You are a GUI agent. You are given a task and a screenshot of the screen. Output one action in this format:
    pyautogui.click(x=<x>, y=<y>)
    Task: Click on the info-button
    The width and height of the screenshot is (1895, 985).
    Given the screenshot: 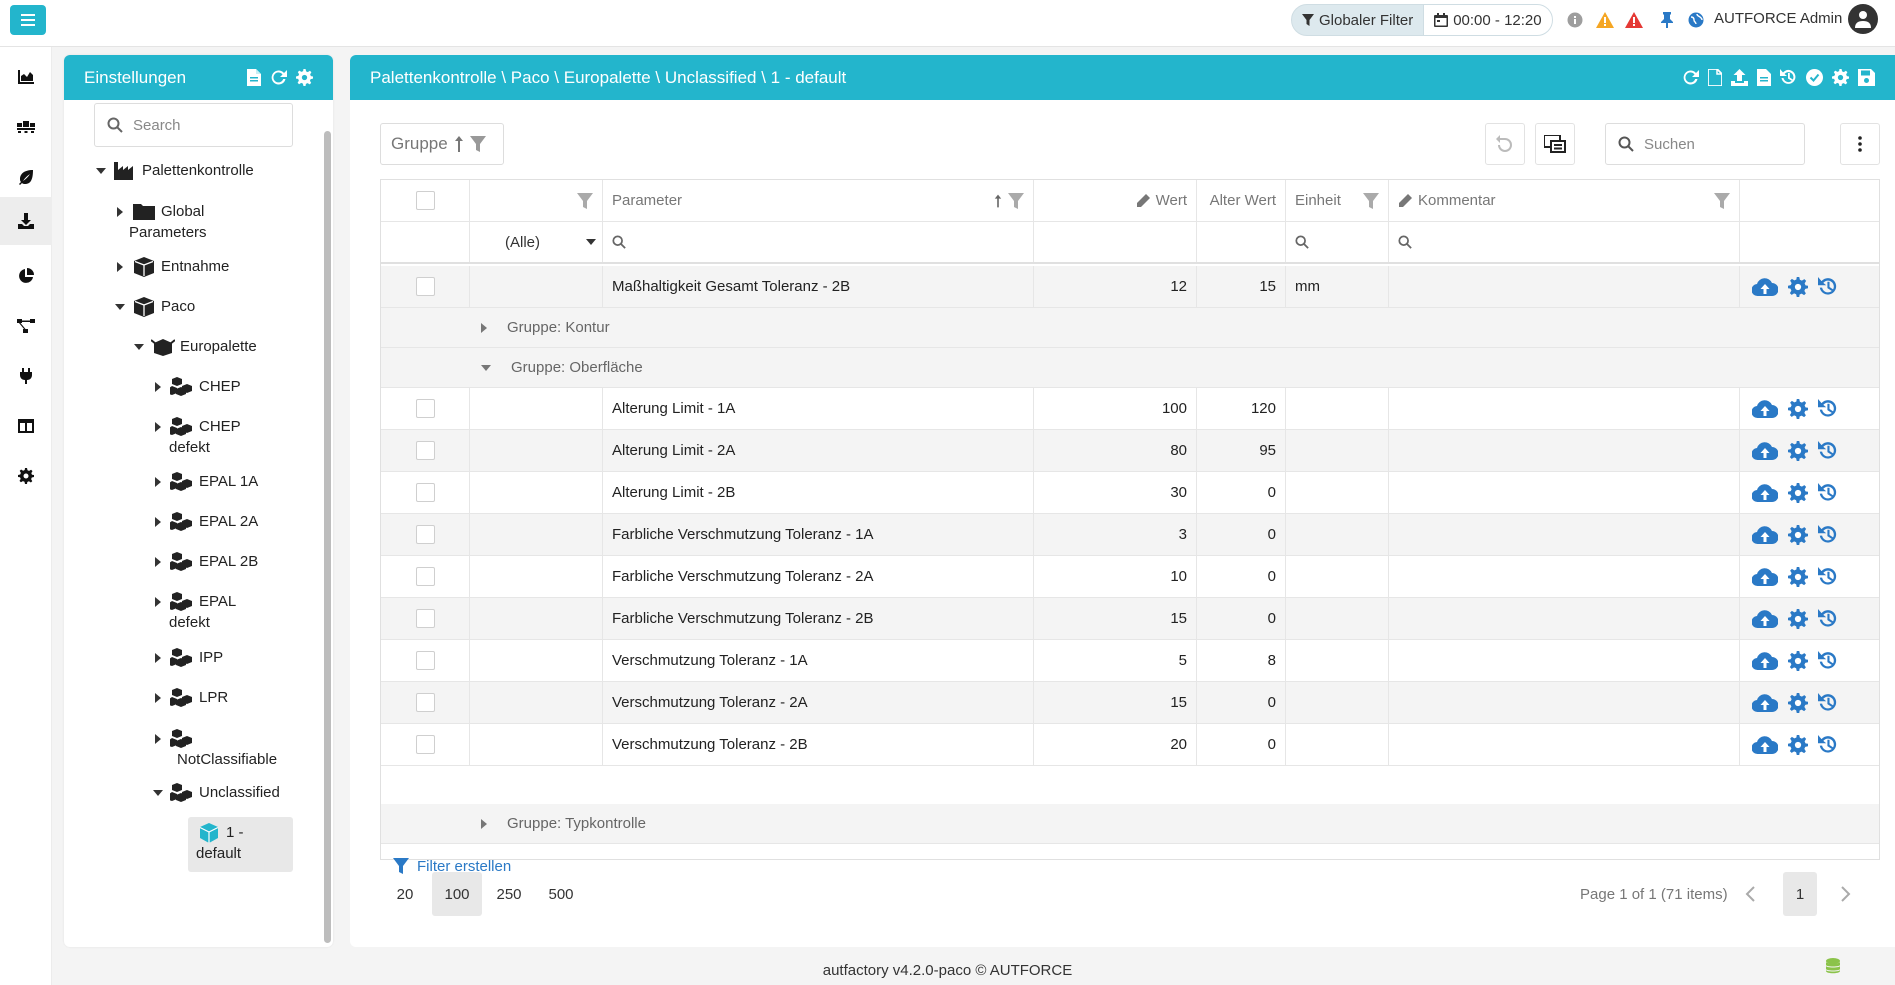 What is the action you would take?
    pyautogui.click(x=1575, y=20)
    